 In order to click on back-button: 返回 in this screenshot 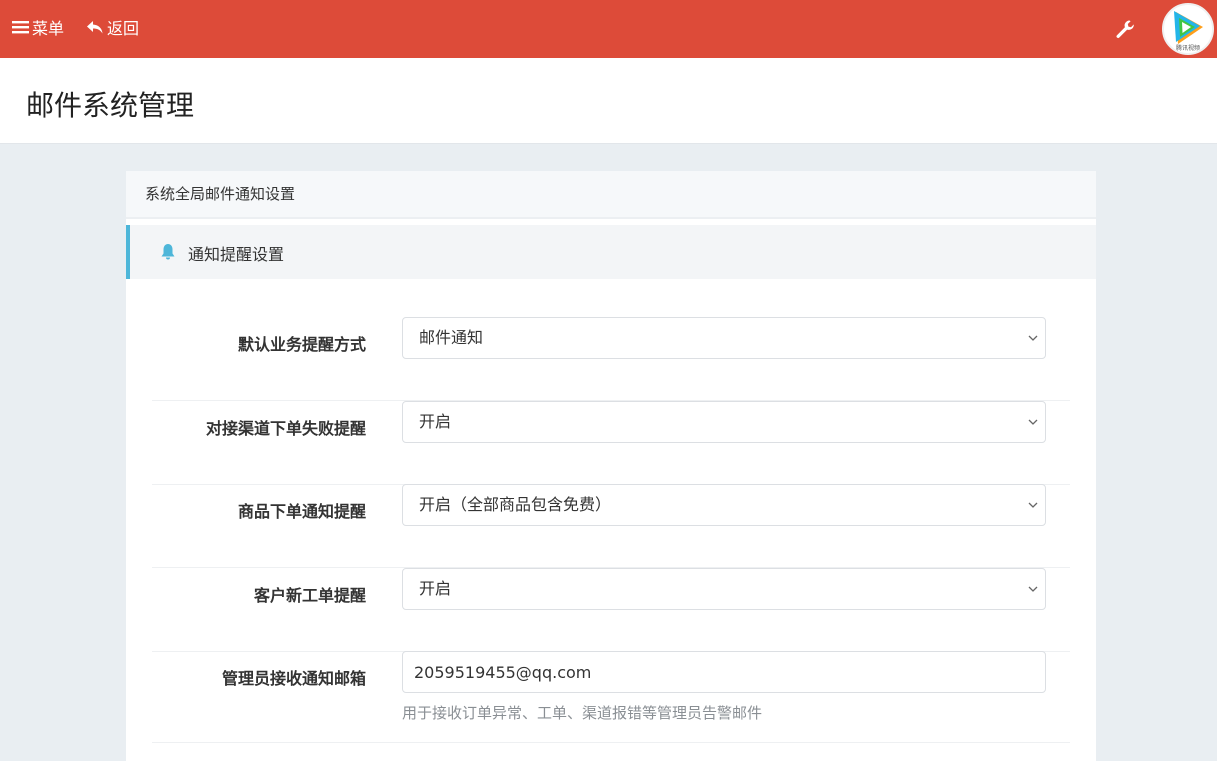, I will do `click(112, 27)`.